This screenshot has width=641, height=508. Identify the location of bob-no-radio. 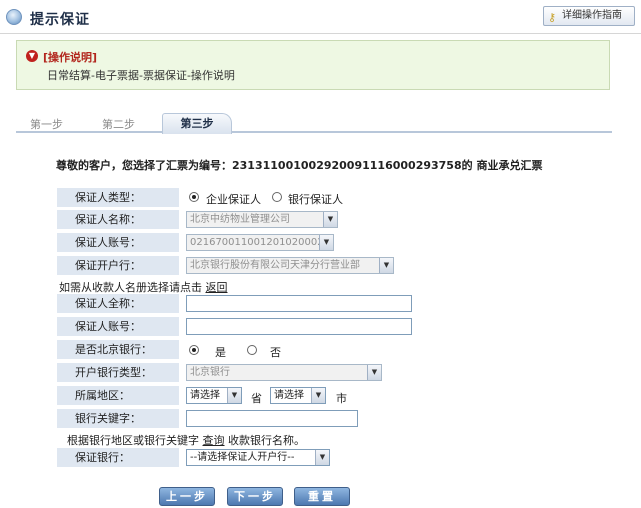
(252, 350).